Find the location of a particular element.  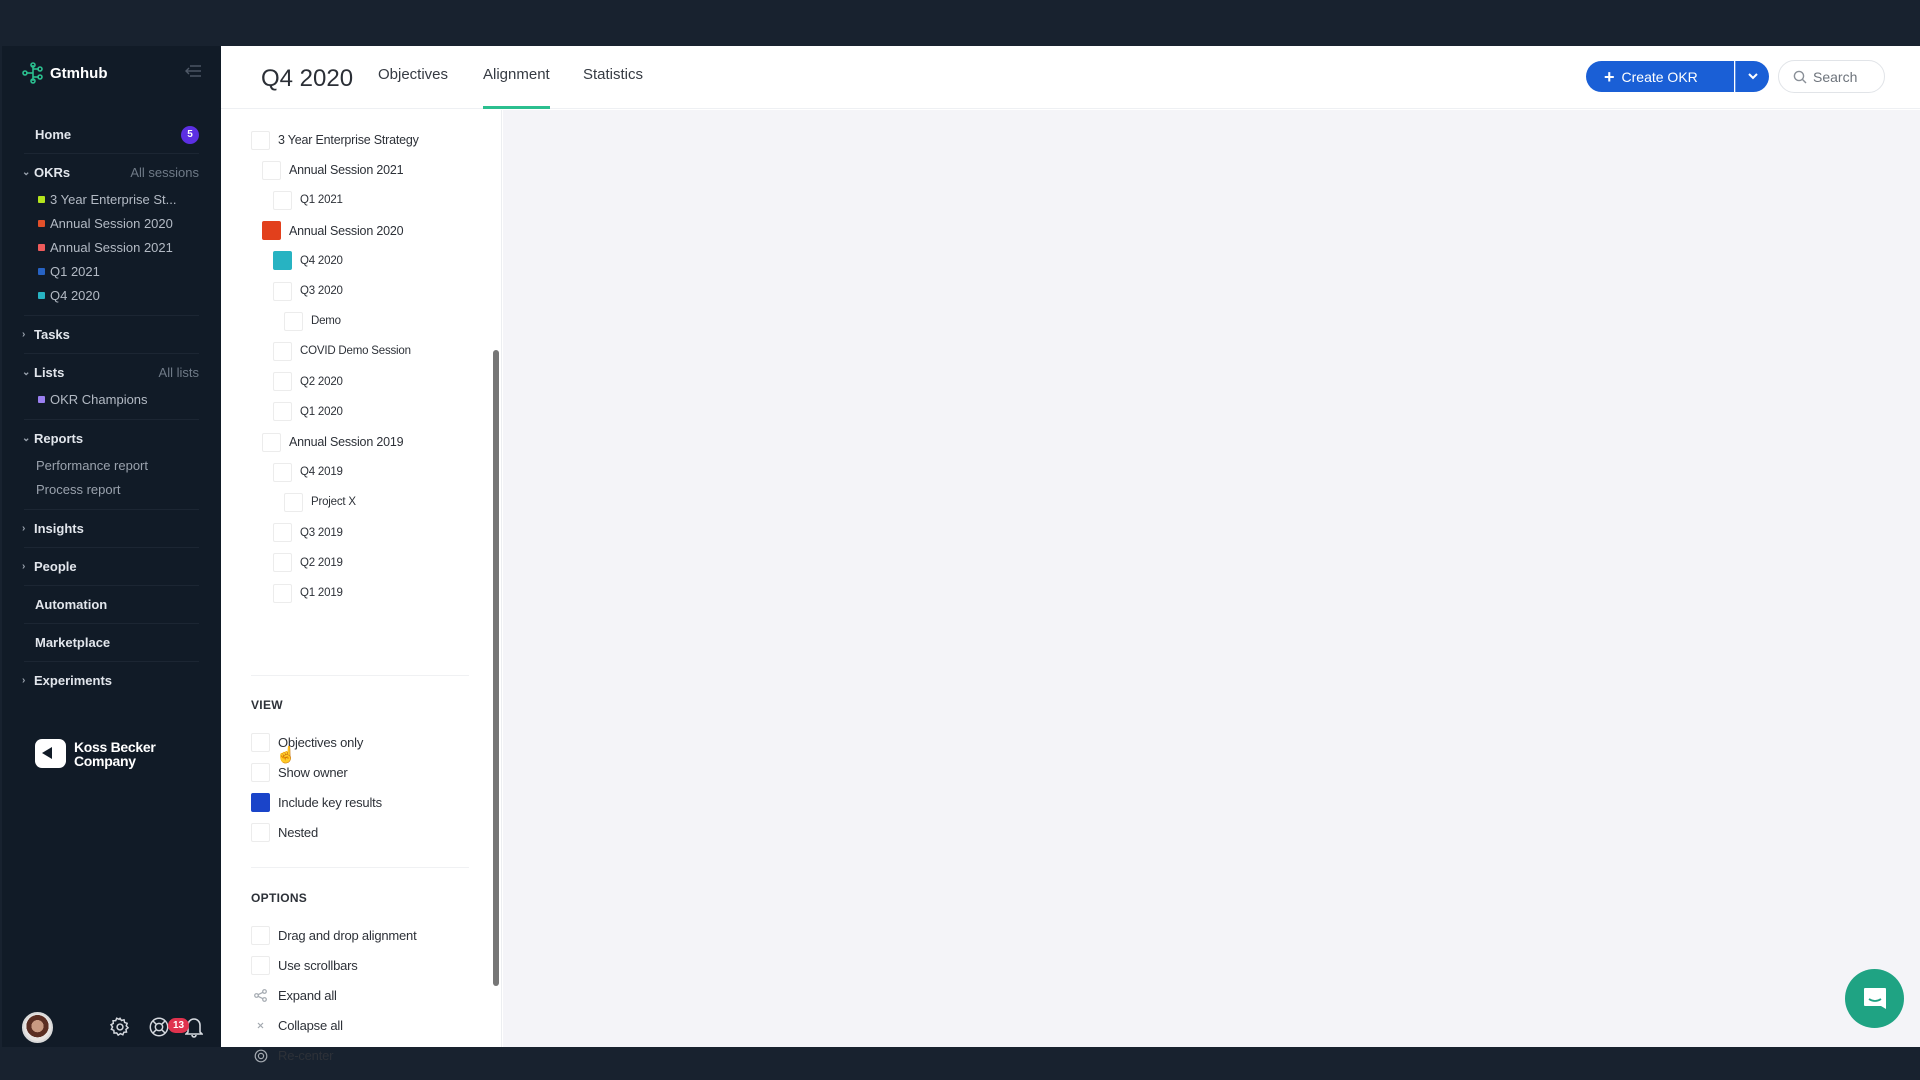

session-label: Q3 2019 is located at coordinates (321, 532).